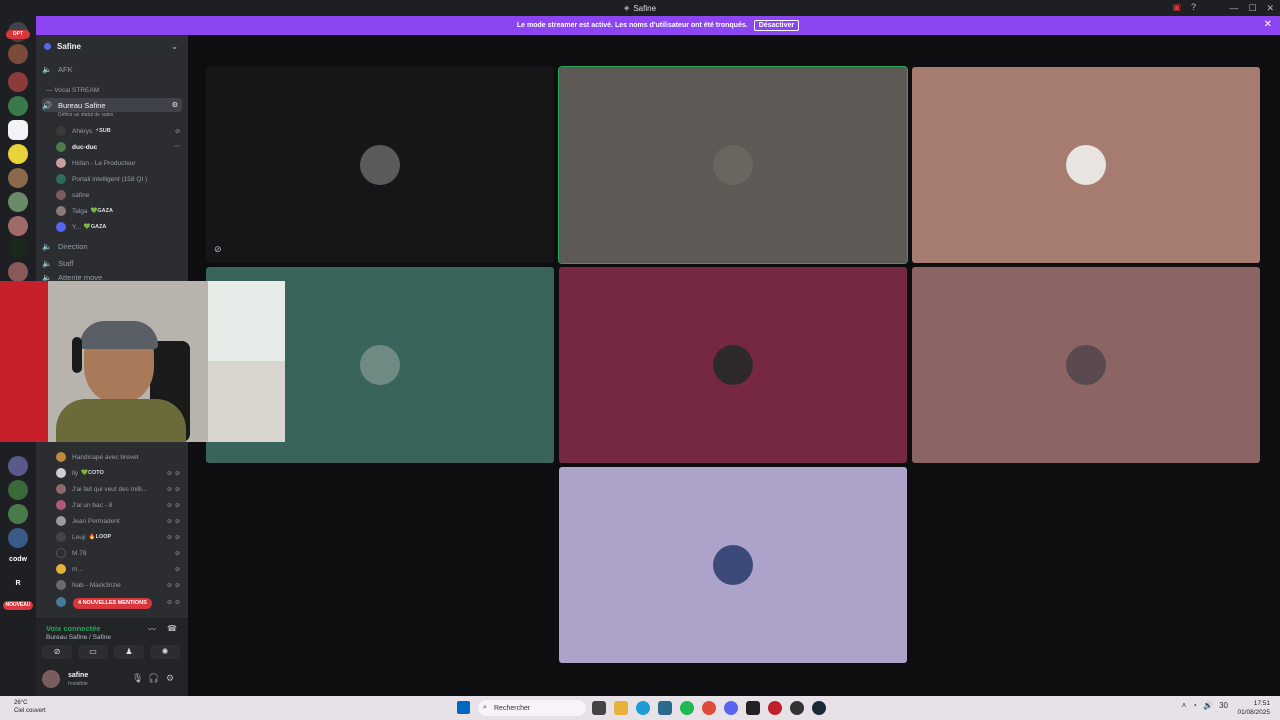 The height and width of the screenshot is (720, 1280). What do you see at coordinates (118, 457) in the screenshot?
I see `voice-user: Handicapé avec brevet` at bounding box center [118, 457].